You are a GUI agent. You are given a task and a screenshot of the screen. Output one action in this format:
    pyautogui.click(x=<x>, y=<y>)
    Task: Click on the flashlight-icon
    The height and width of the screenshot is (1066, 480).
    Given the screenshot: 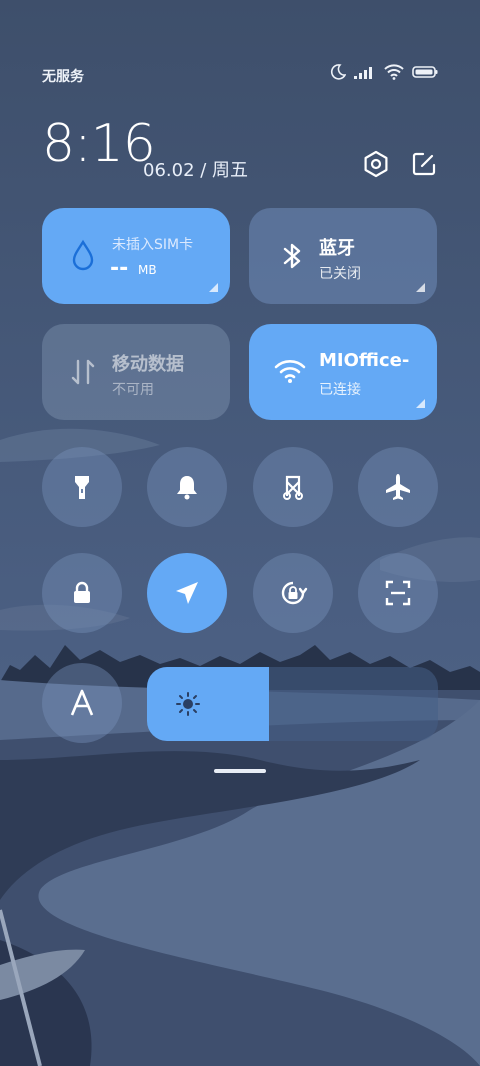 What is the action you would take?
    pyautogui.click(x=82, y=487)
    